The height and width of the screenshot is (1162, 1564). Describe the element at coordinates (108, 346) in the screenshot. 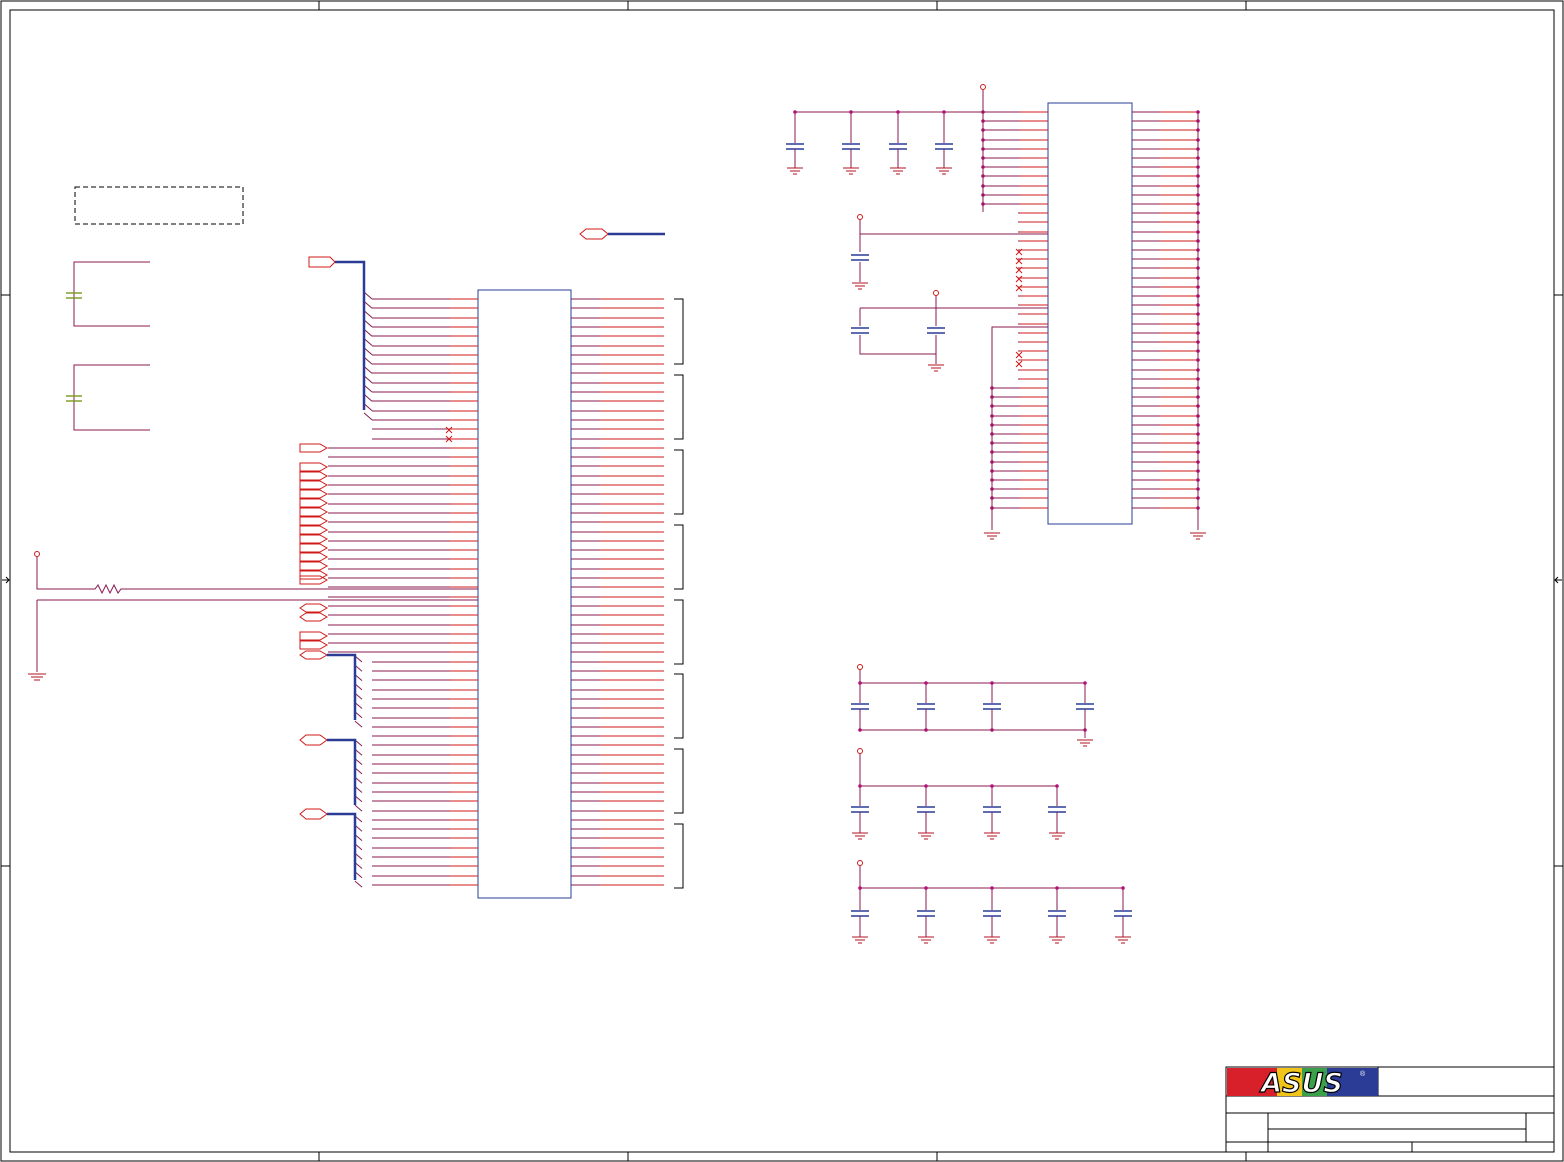

I see `bypass-cap-pair-left` at that location.